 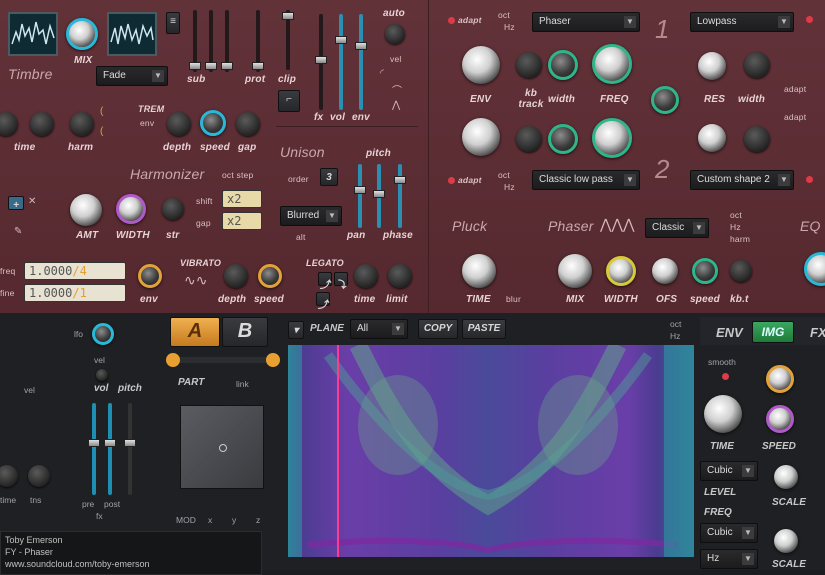 I want to click on tab-fx: FX, so click(x=817, y=332).